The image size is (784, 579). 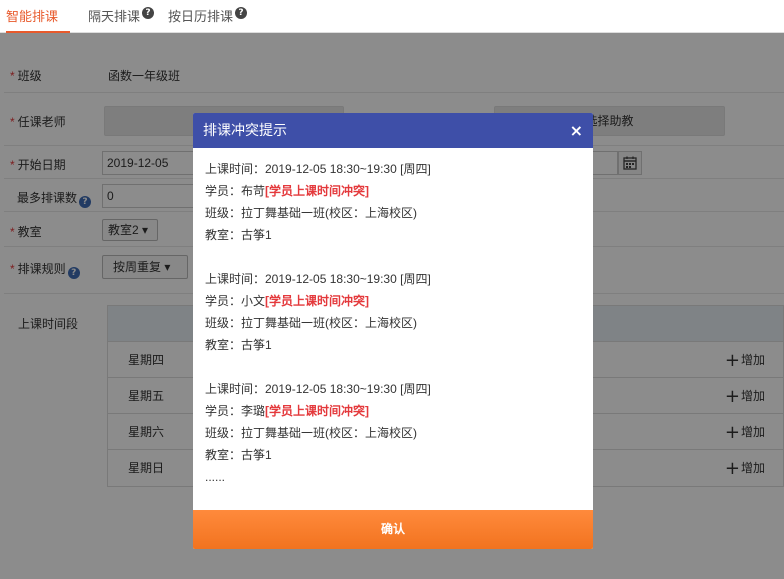 What do you see at coordinates (201, 16) in the screenshot?
I see `tab-label: 按日历排课` at bounding box center [201, 16].